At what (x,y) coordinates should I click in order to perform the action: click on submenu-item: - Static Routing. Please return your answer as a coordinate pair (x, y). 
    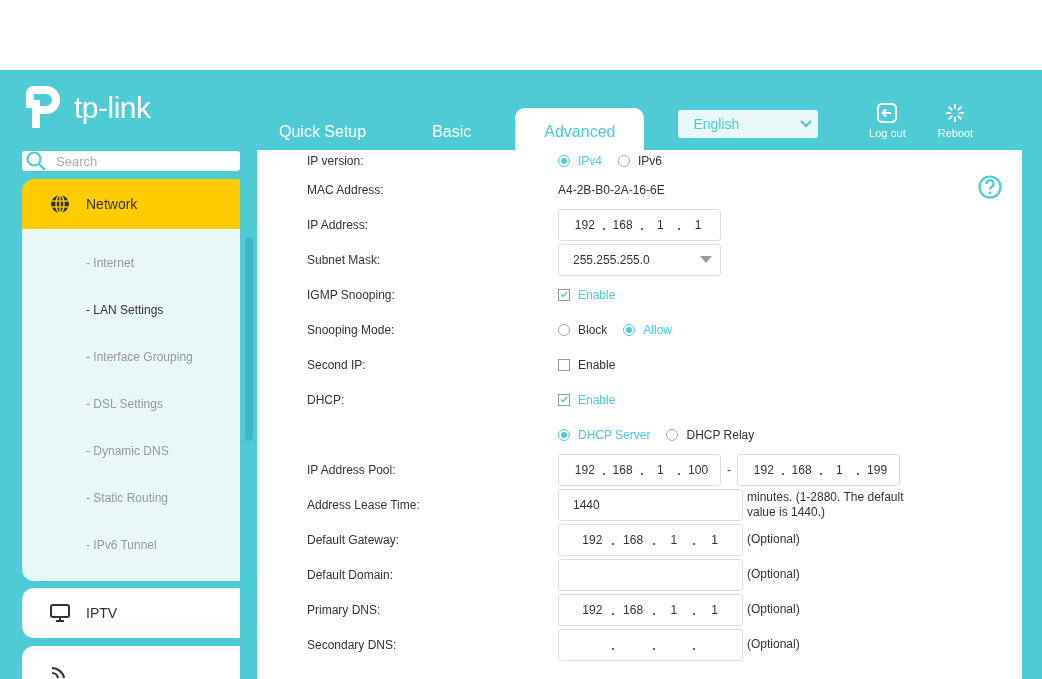
    Looking at the image, I should click on (131, 497).